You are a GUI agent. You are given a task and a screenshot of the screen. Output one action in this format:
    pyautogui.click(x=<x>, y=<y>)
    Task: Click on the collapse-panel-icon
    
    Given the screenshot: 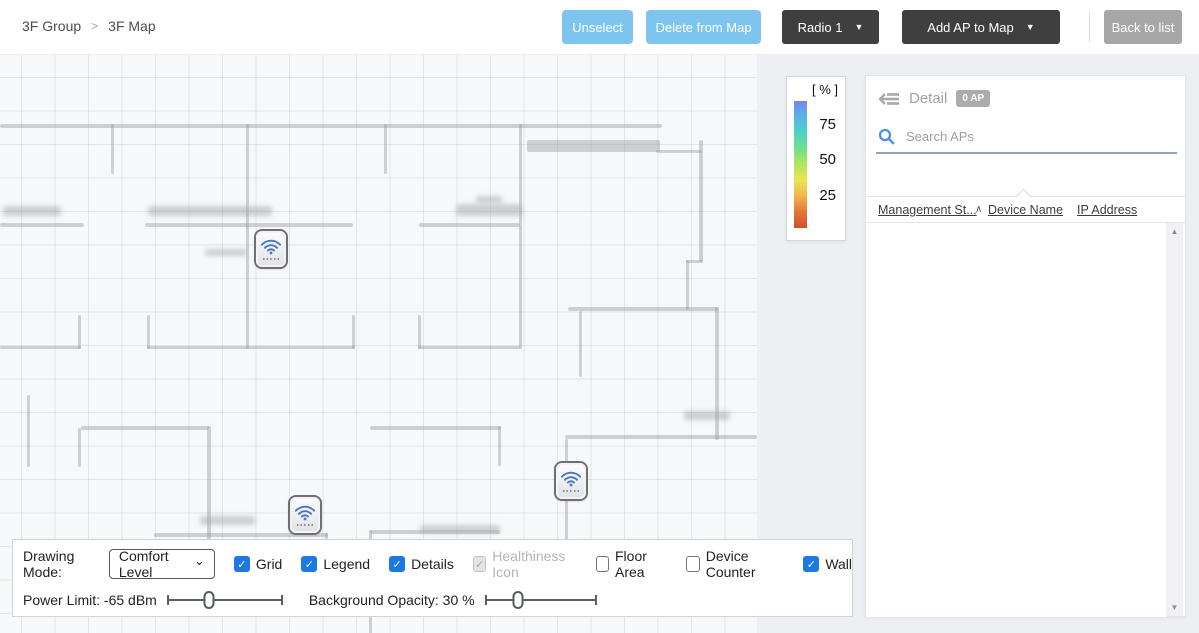 What is the action you would take?
    pyautogui.click(x=889, y=99)
    